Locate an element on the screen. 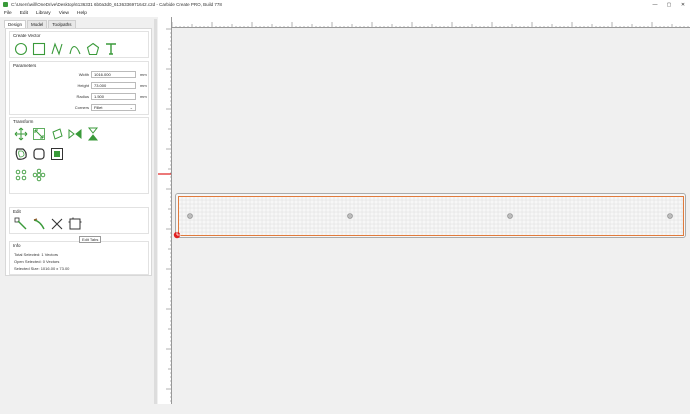 The height and width of the screenshot is (414, 690). width-input: 1016.000 is located at coordinates (113, 74).